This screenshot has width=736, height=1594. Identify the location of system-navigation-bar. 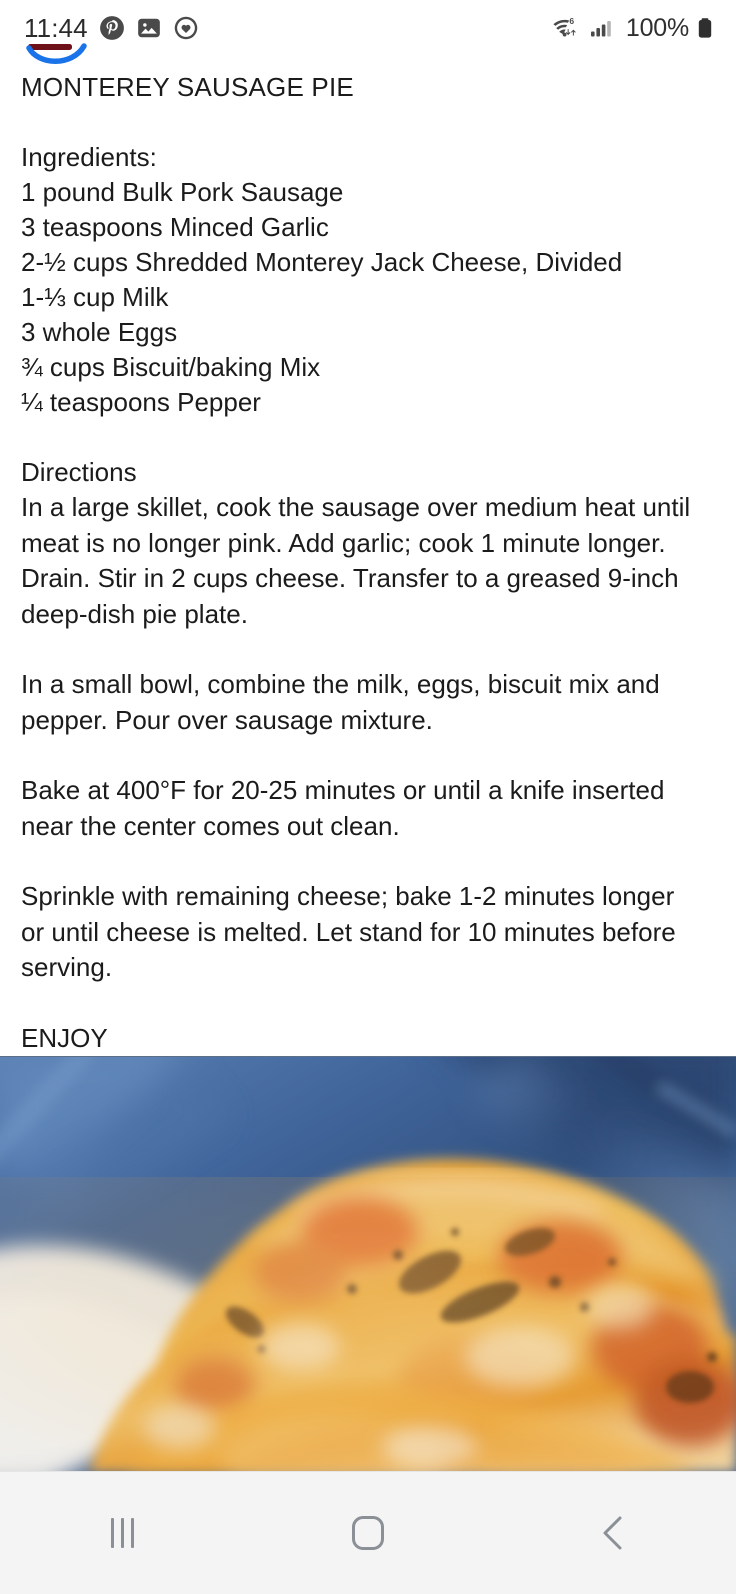
(368, 1532).